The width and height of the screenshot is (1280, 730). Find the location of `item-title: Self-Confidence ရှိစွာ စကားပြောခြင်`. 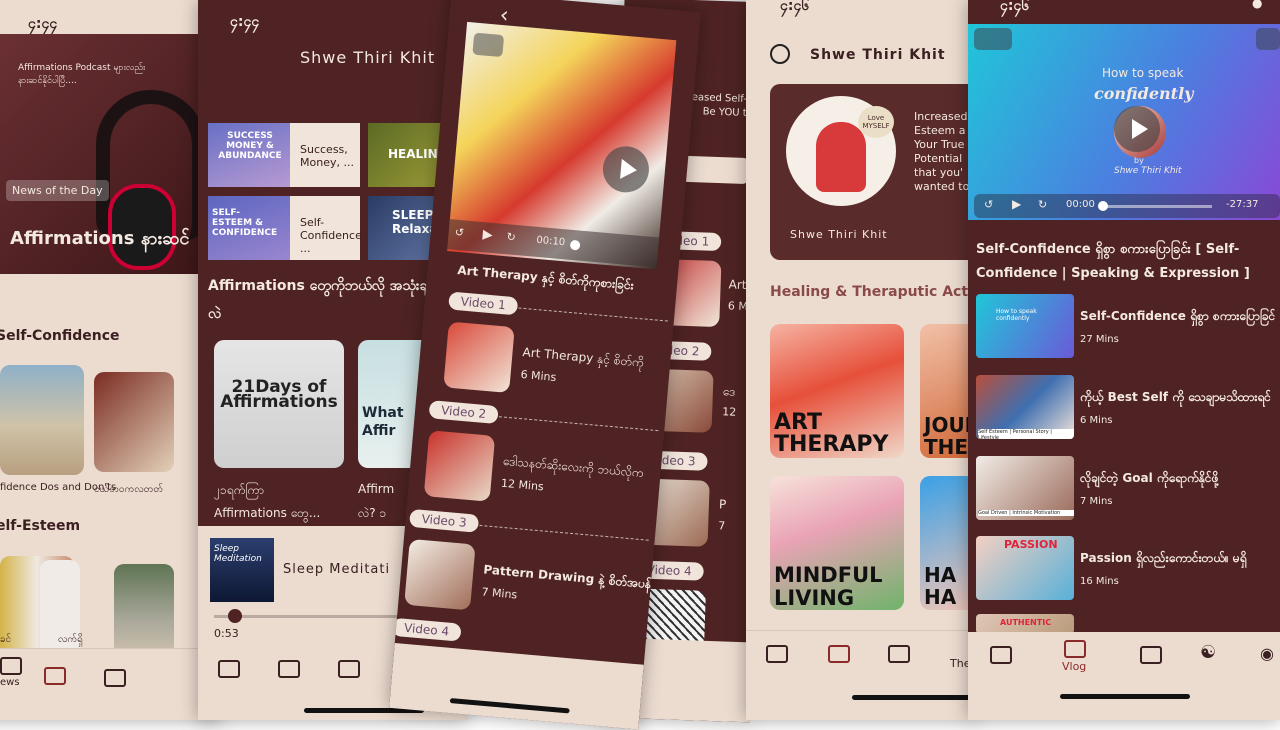

item-title: Self-Confidence ရှိစွာ စကားပြောခြင် is located at coordinates (1178, 316).